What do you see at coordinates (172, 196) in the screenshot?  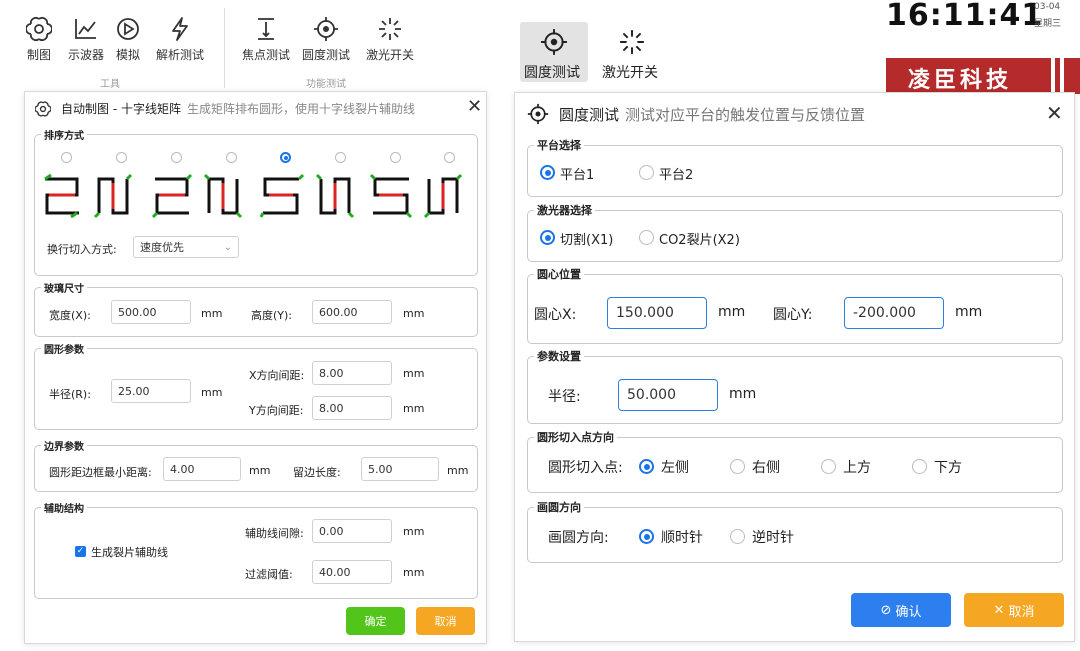 I see `sort-pattern-3-icon` at bounding box center [172, 196].